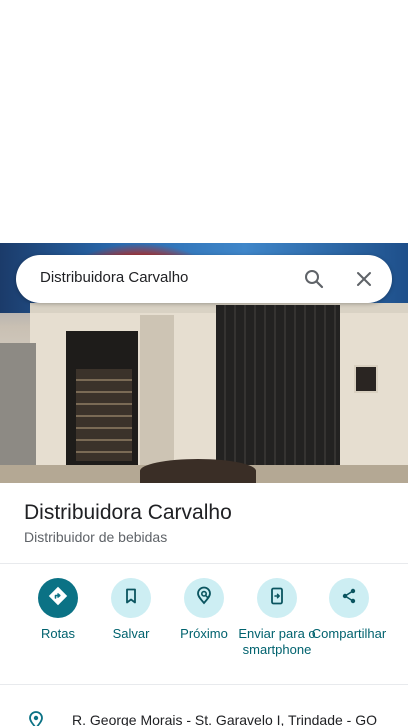  I want to click on save-label: Salvar, so click(131, 633).